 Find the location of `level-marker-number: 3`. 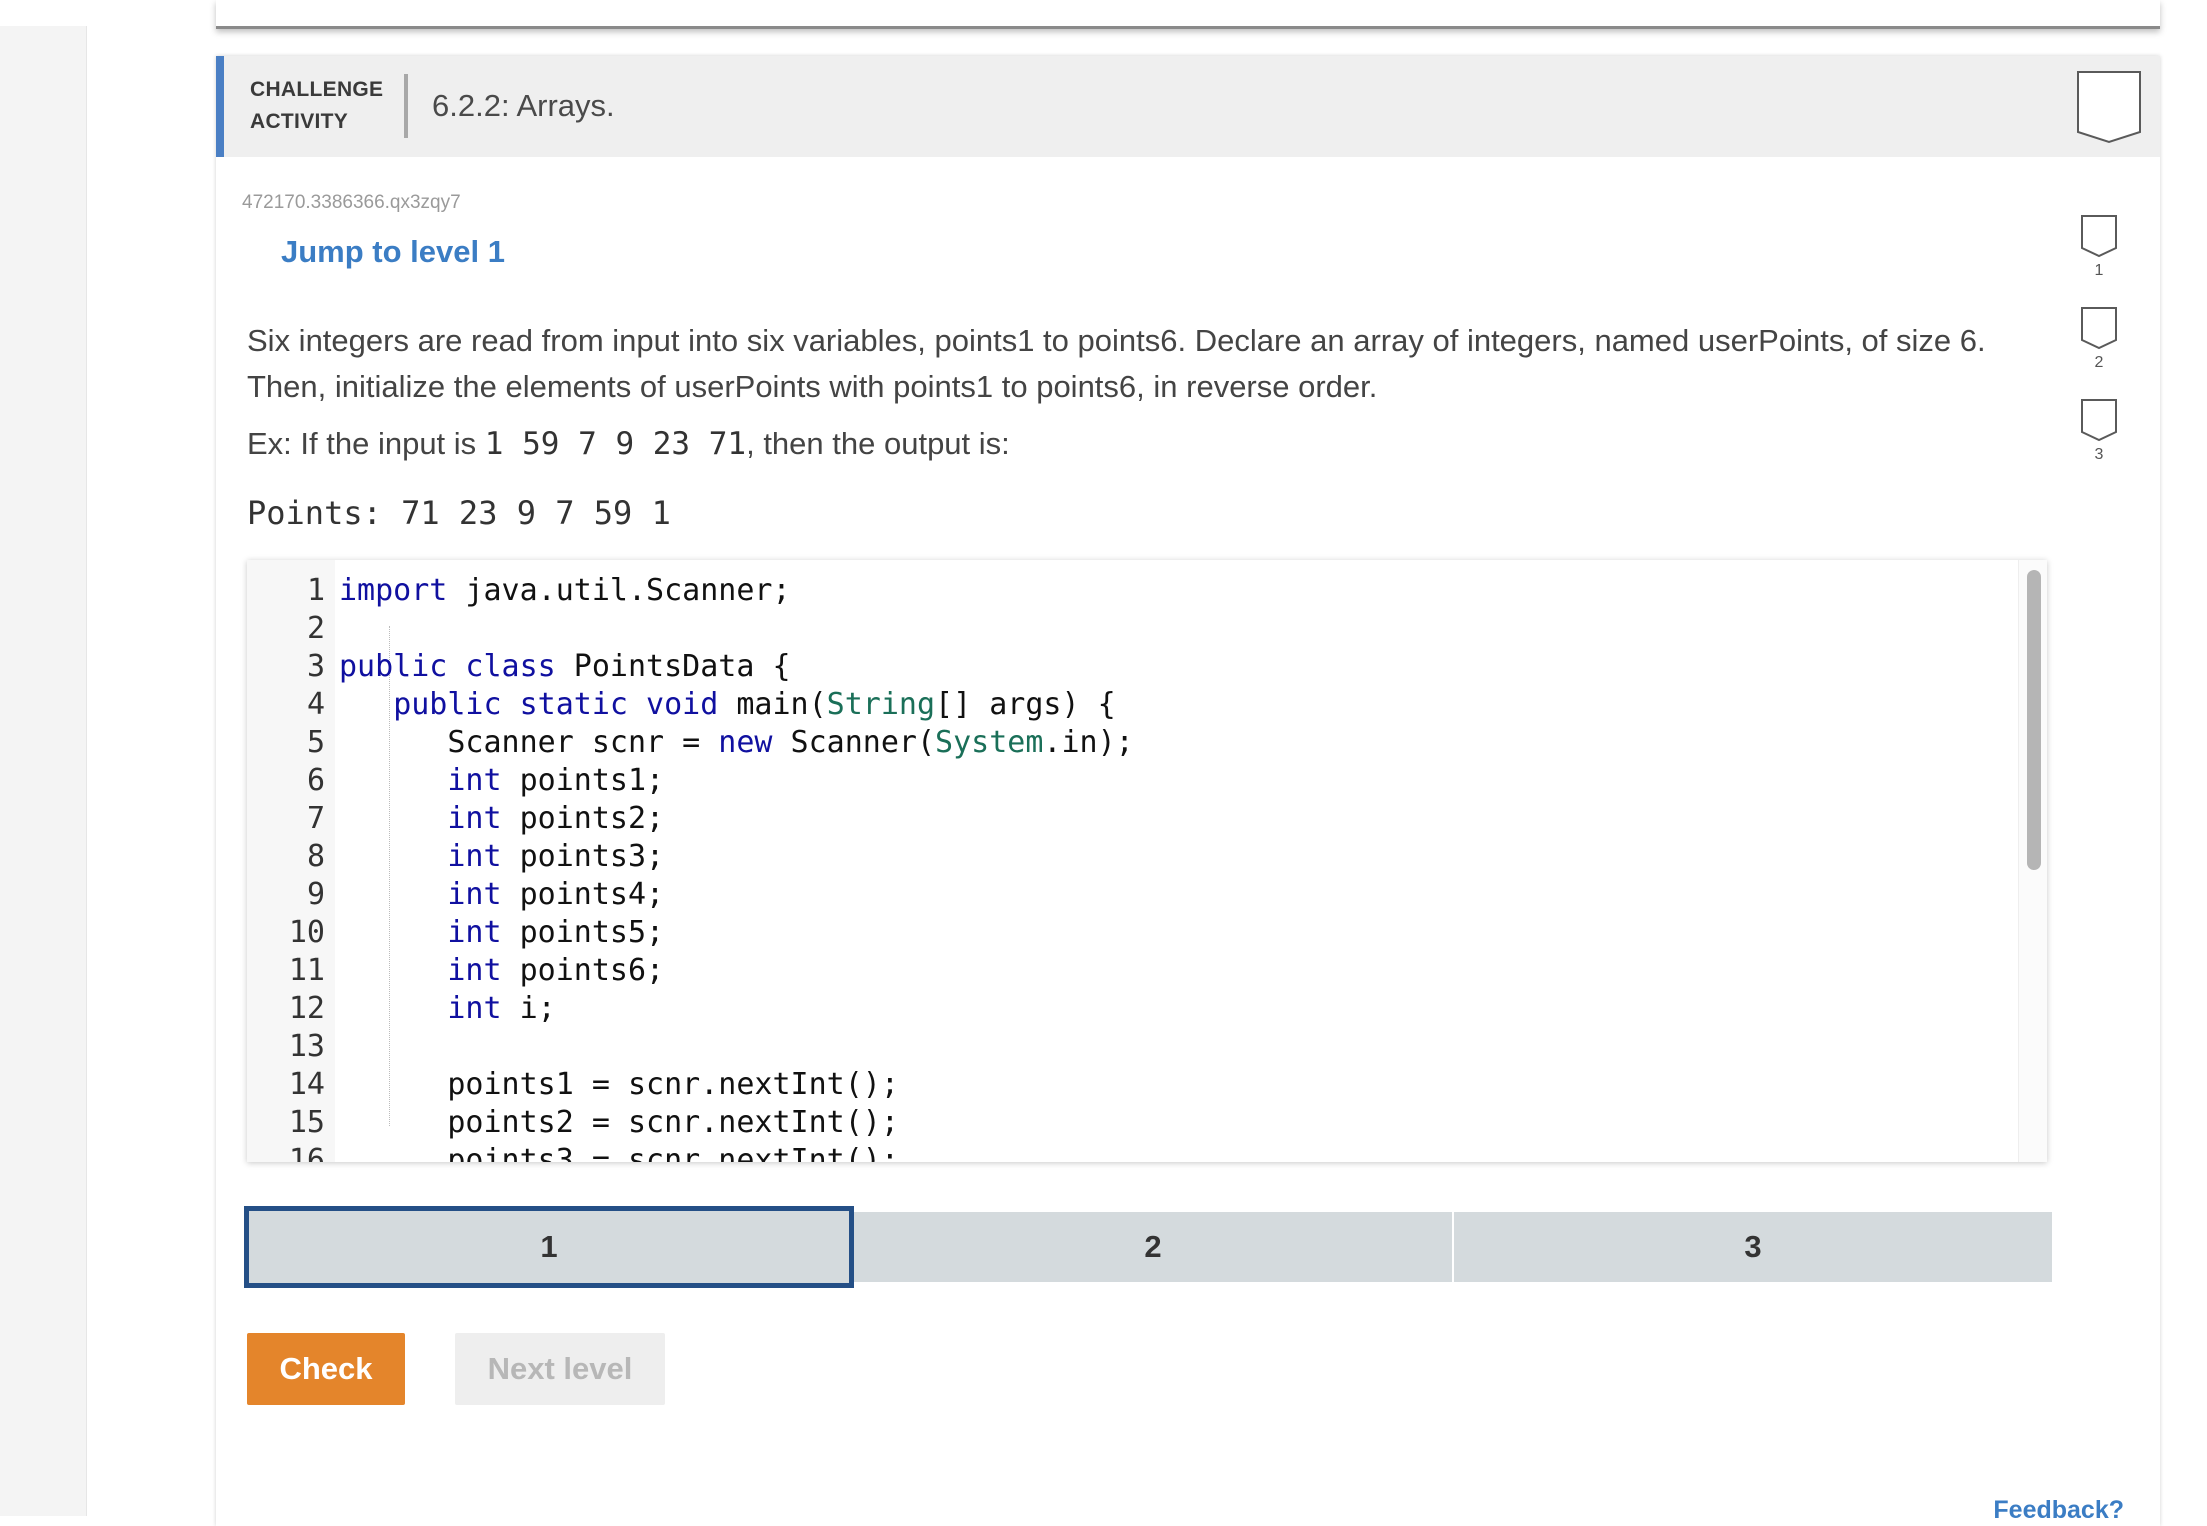

level-marker-number: 3 is located at coordinates (2099, 454).